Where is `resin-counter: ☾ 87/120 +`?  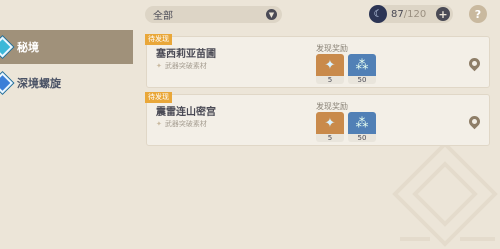 resin-counter: ☾ 87/120 + is located at coordinates (411, 14).